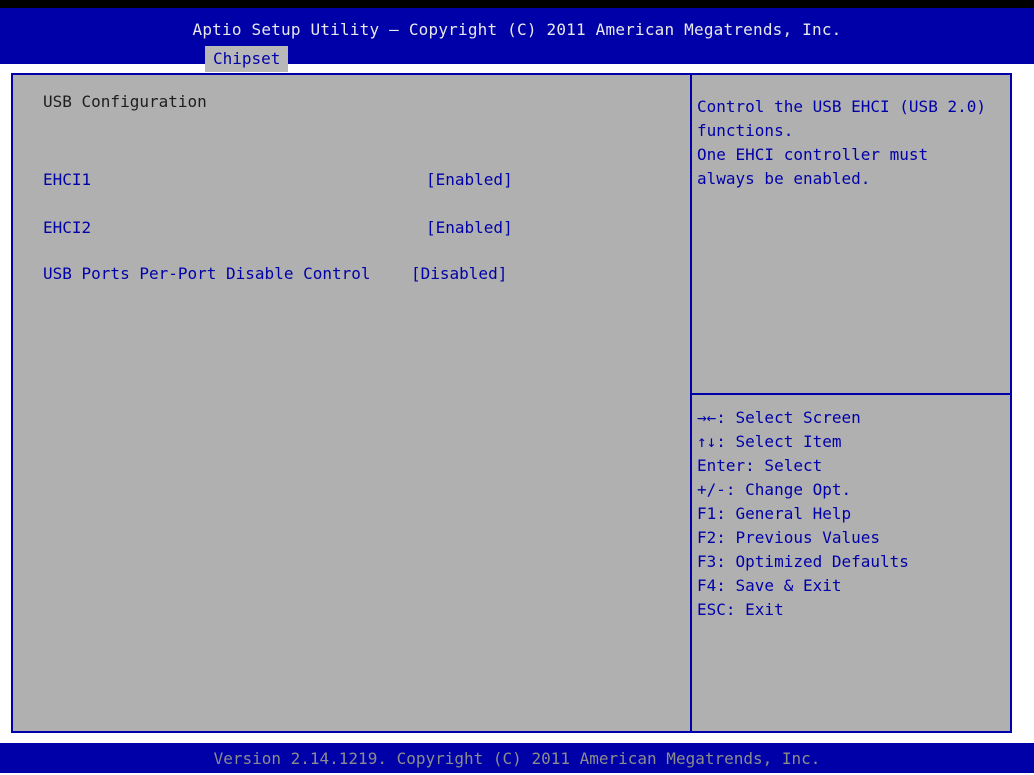  Describe the element at coordinates (803, 561) in the screenshot. I see `key-optimized-defaults: F3: Optimized Defaults` at that location.